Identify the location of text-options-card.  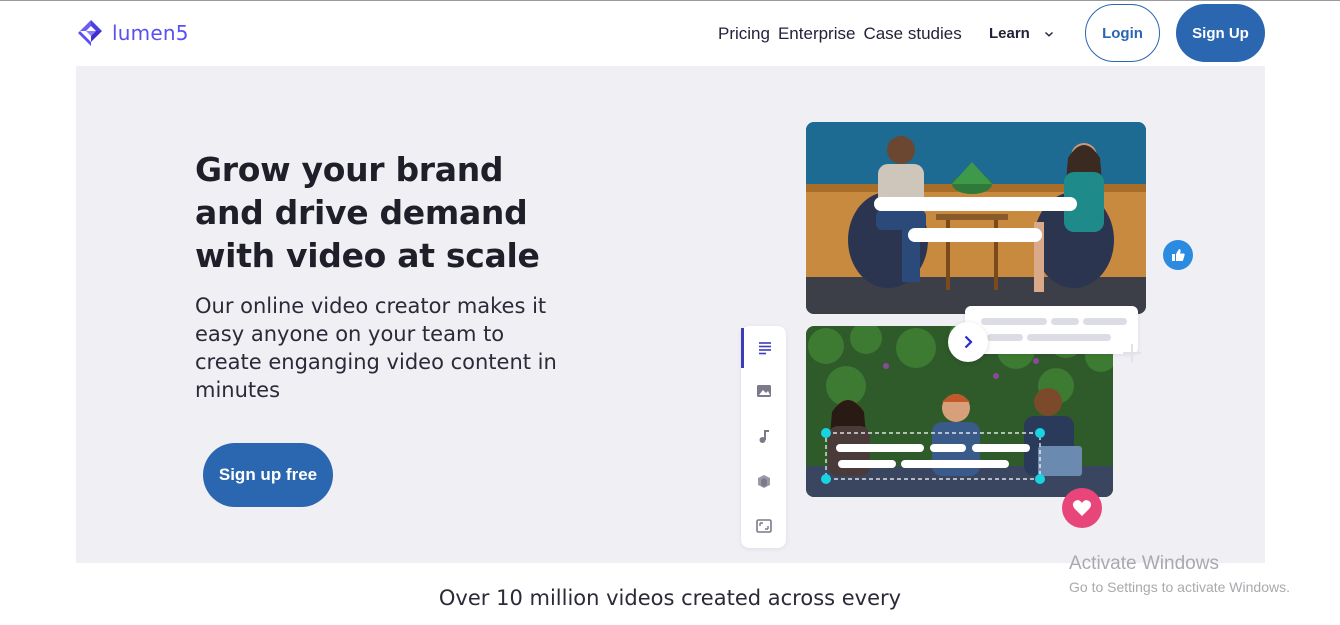
(1051, 330).